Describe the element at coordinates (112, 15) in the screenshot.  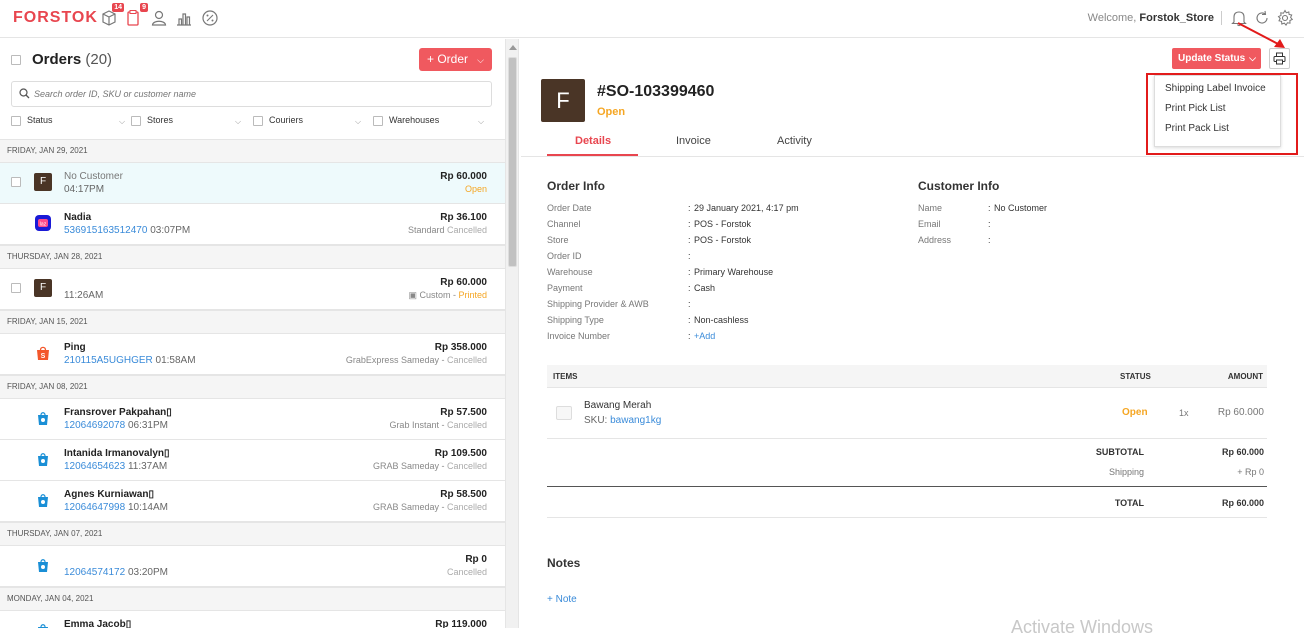
I see `box-icon: 14` at that location.